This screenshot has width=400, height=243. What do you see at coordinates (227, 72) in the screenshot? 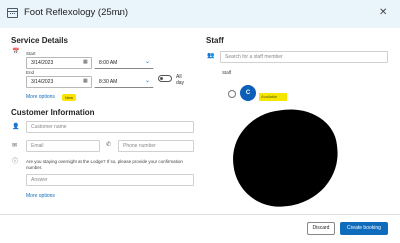
I see `staff-list-label: Staff` at bounding box center [227, 72].